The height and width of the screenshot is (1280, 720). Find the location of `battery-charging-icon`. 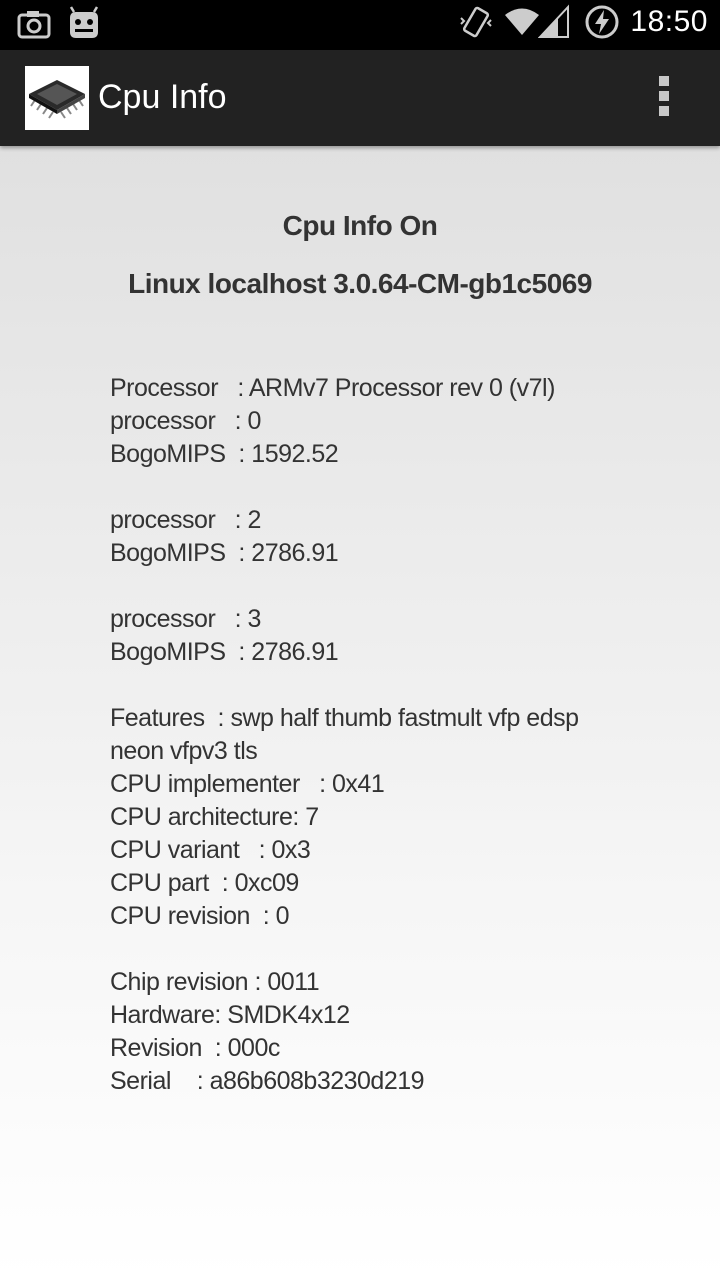

battery-charging-icon is located at coordinates (602, 22).